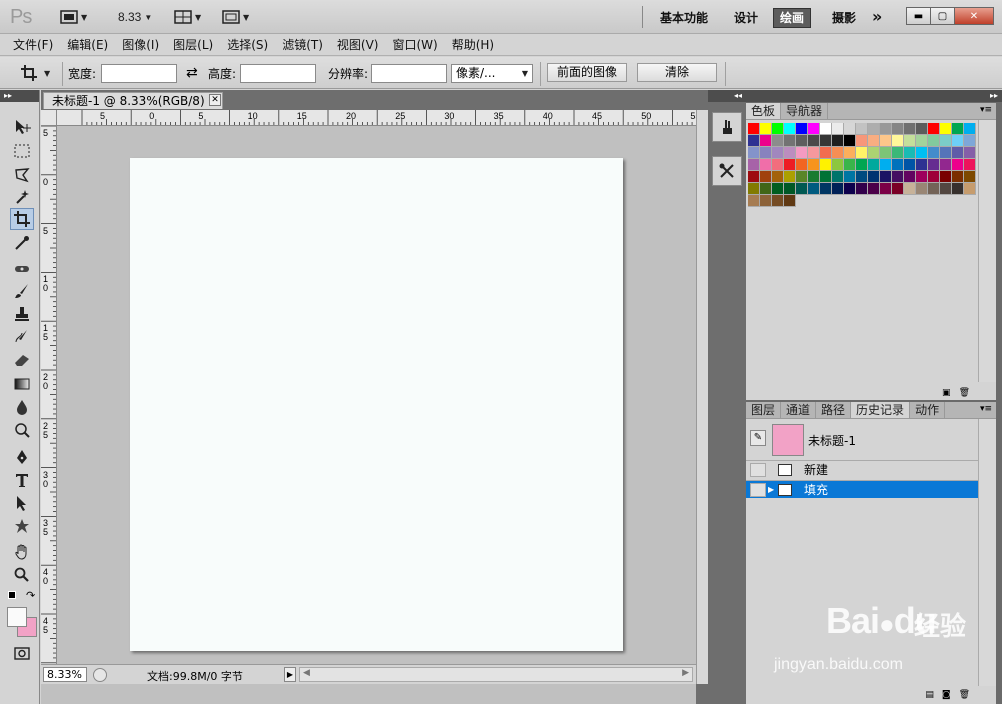  What do you see at coordinates (278, 73) in the screenshot?
I see `height-input` at bounding box center [278, 73].